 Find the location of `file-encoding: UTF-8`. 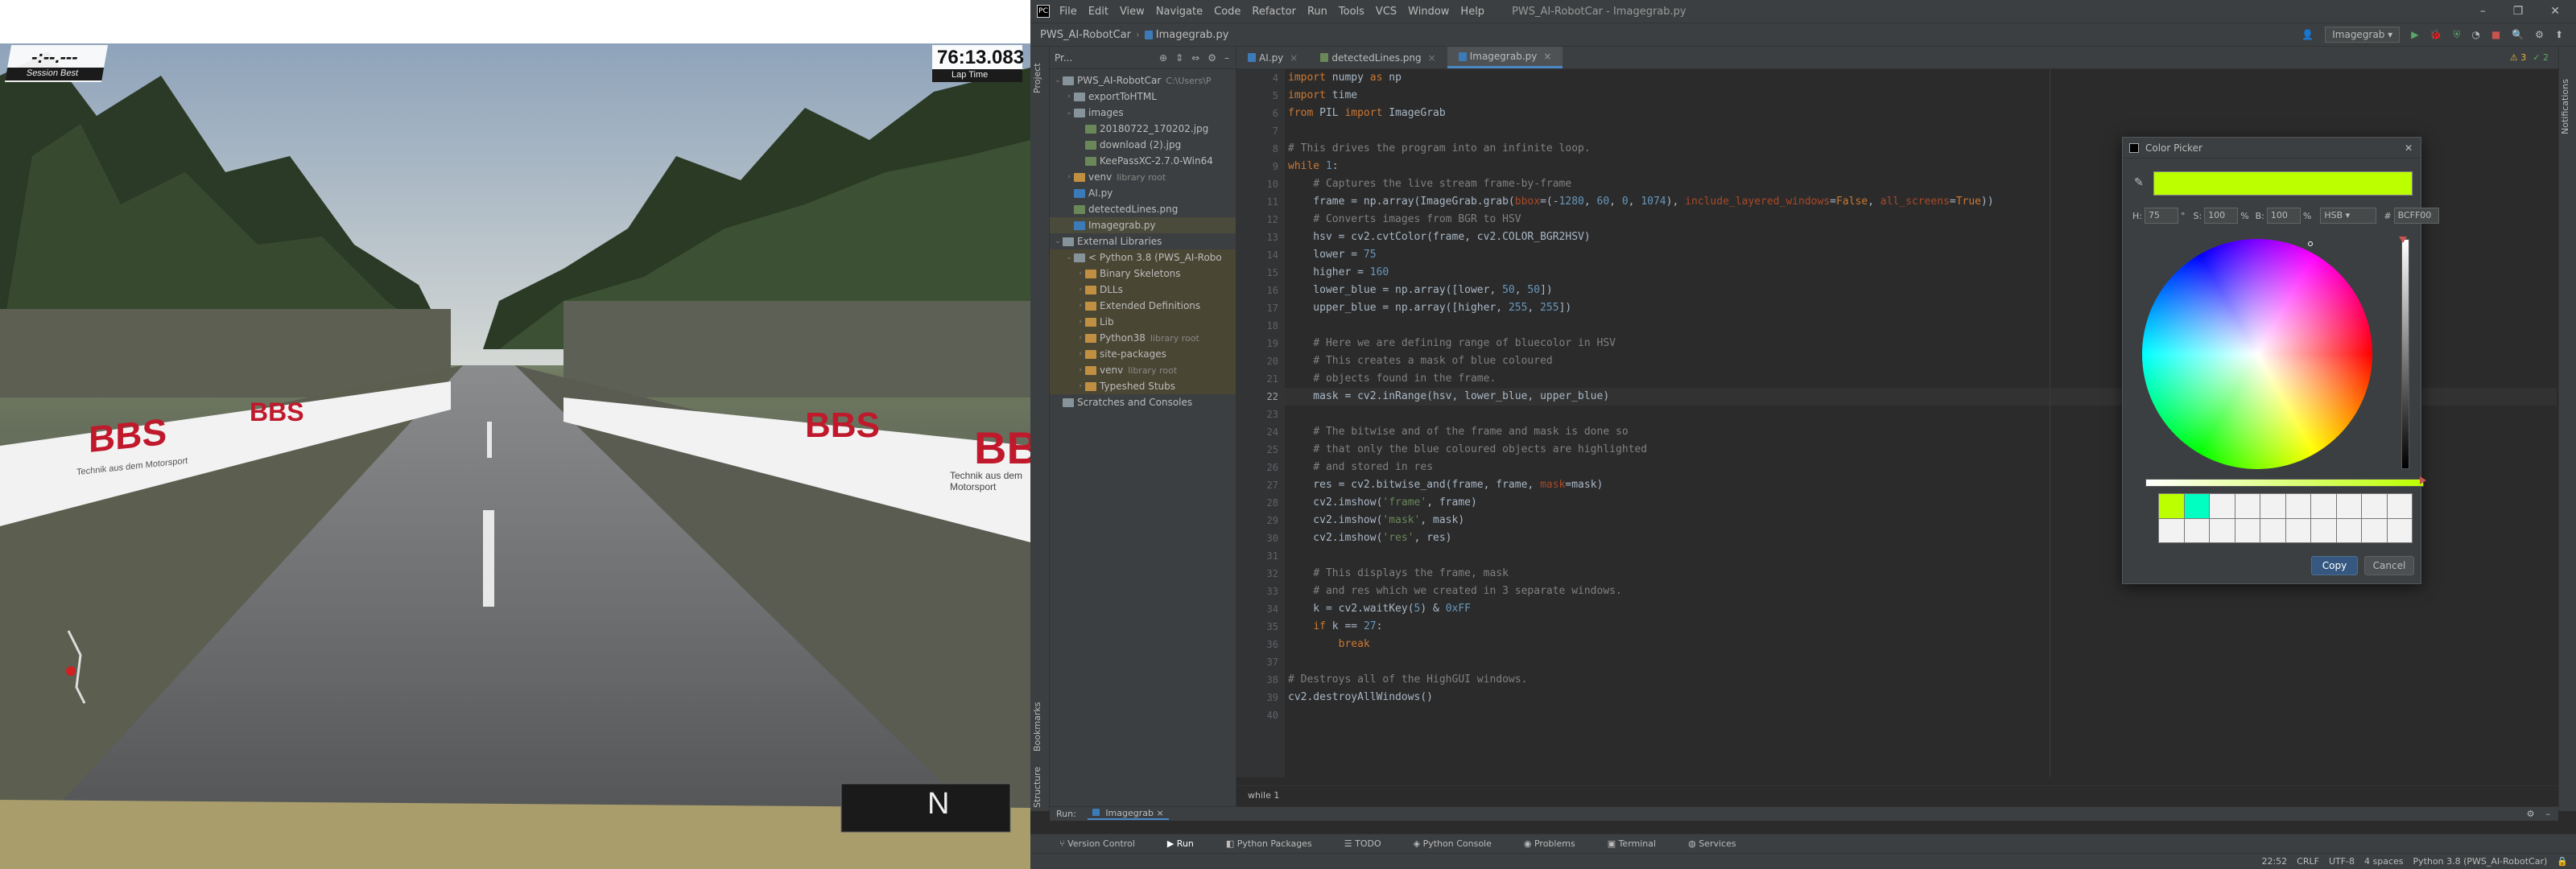

file-encoding: UTF-8 is located at coordinates (2342, 861).